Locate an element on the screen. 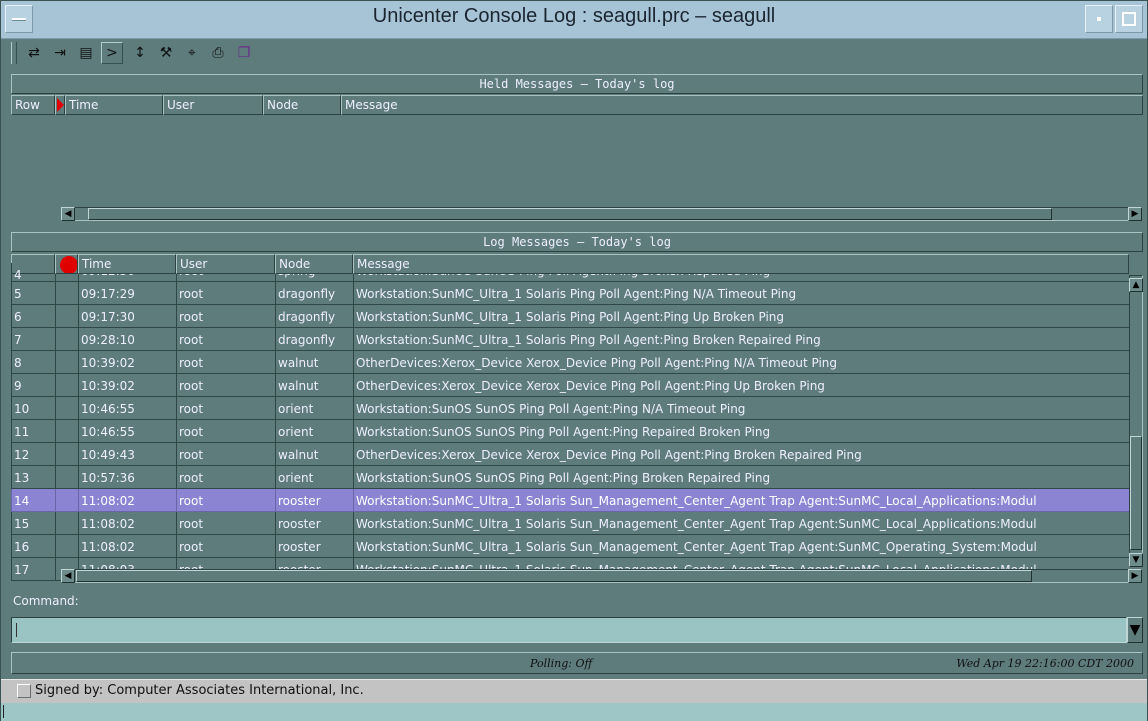  log-marker-col is located at coordinates (66, 264).